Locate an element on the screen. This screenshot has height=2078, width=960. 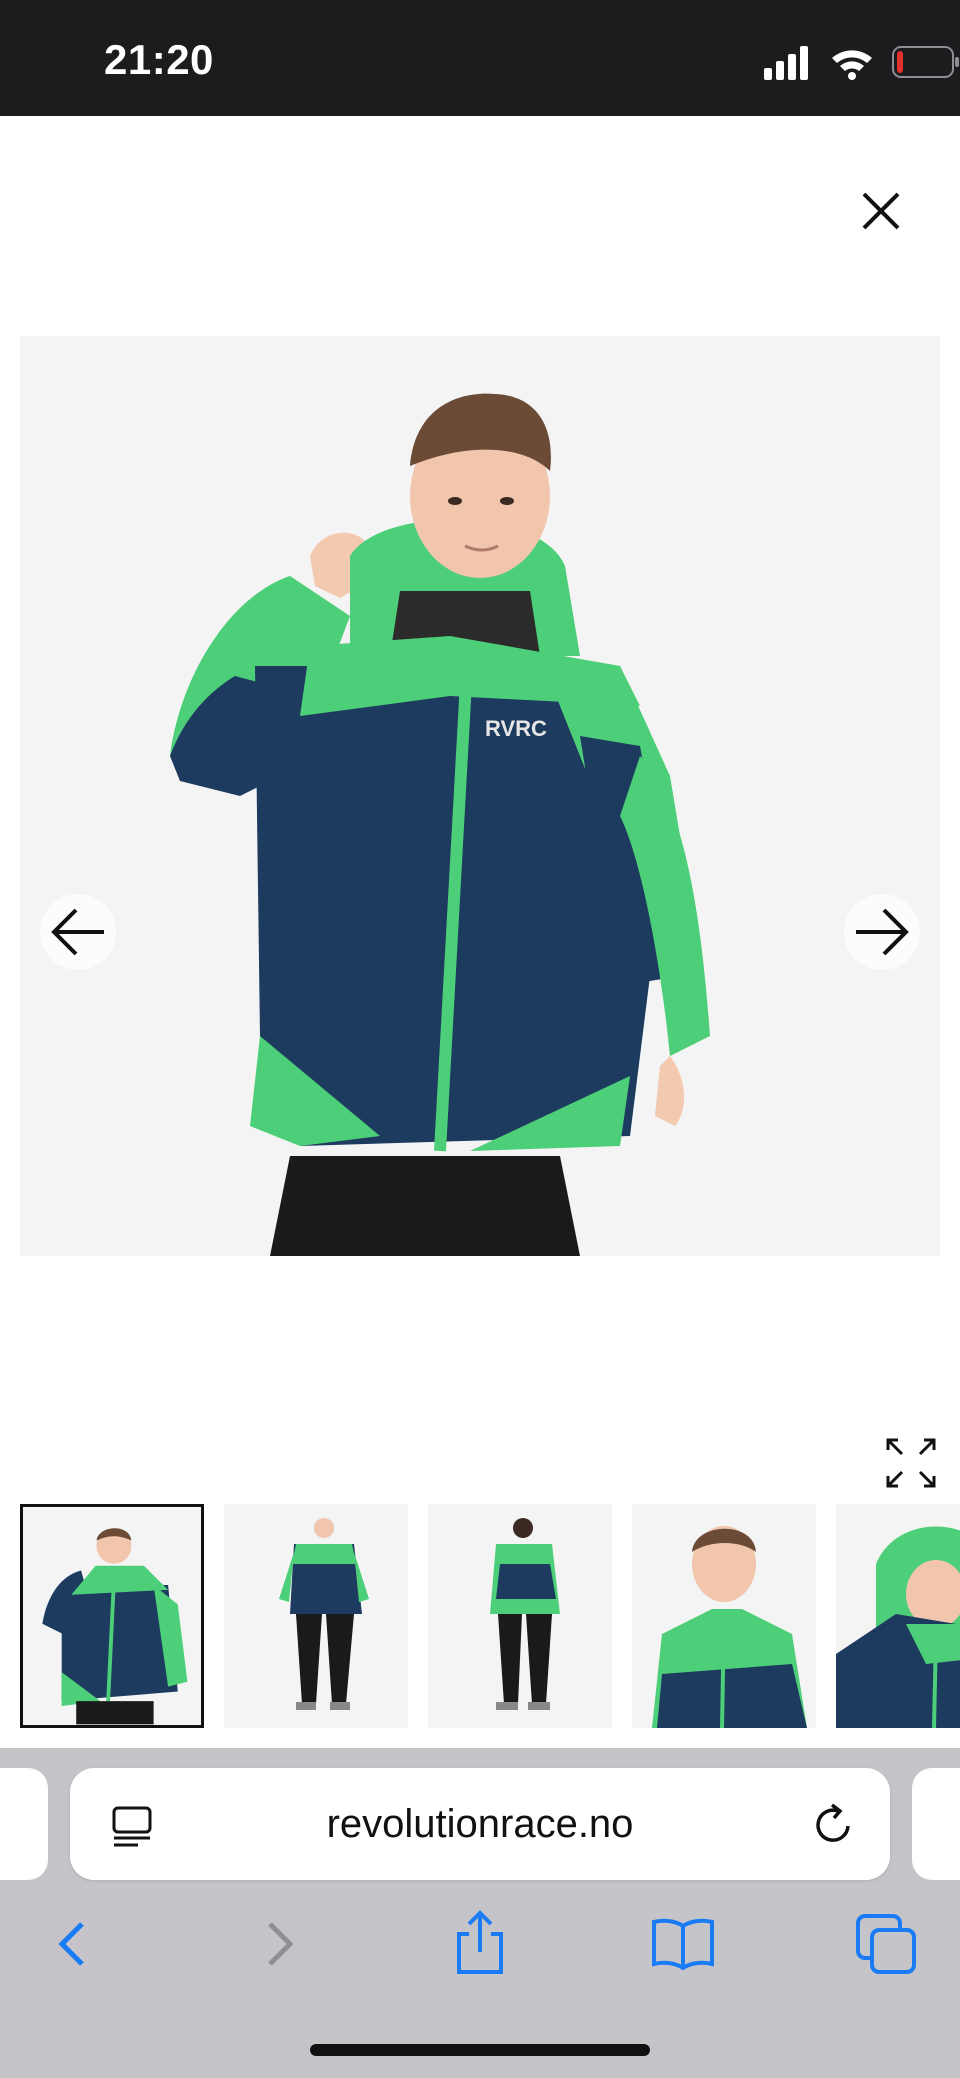
back-icon is located at coordinates (71, 1944).